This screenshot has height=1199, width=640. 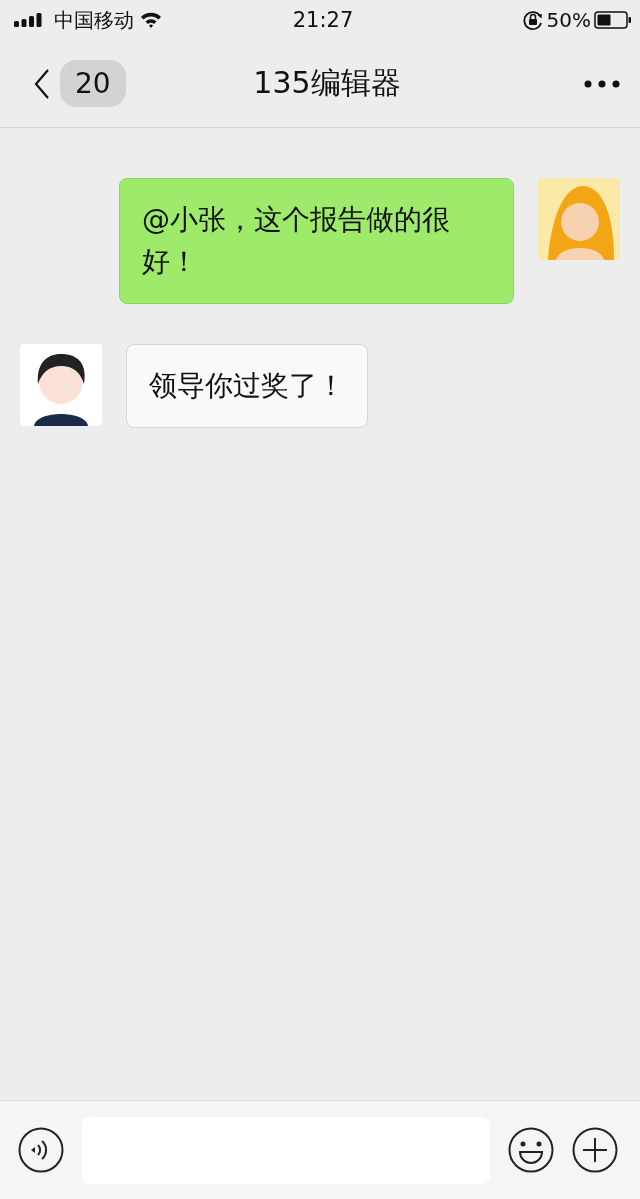 What do you see at coordinates (93, 83) in the screenshot?
I see `unread-count: 20` at bounding box center [93, 83].